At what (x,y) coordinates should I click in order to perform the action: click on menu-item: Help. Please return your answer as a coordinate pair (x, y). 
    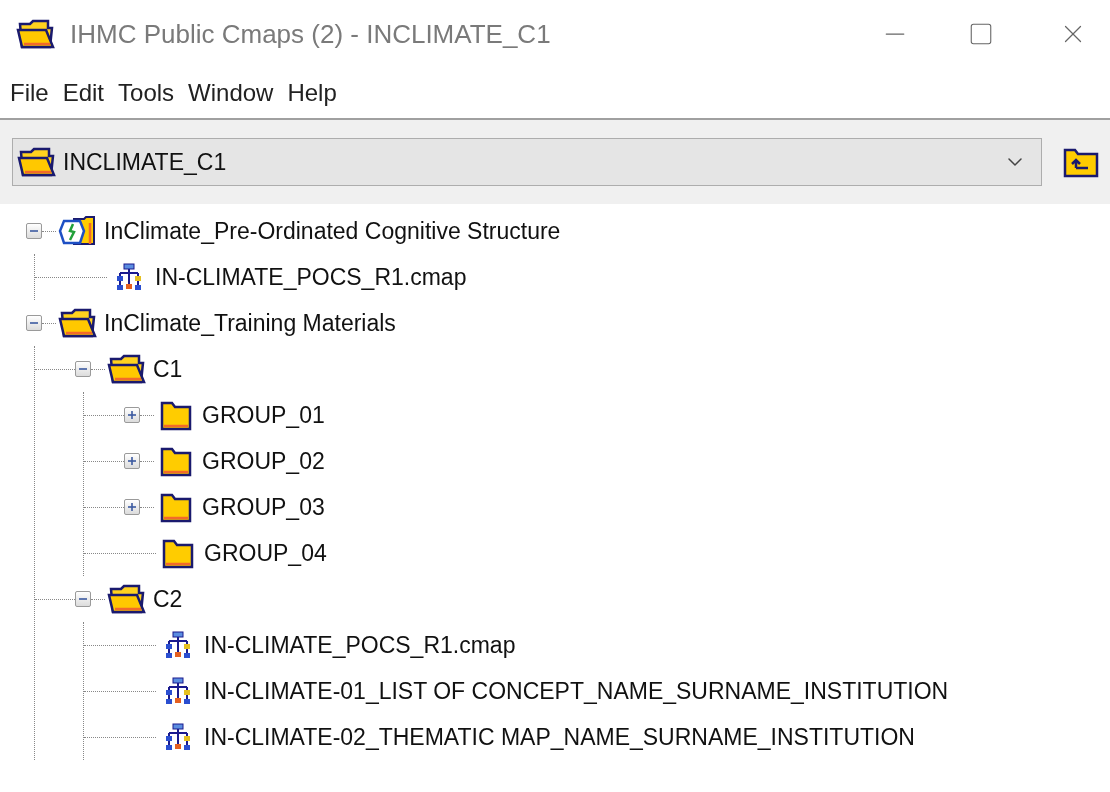
    Looking at the image, I should click on (312, 93).